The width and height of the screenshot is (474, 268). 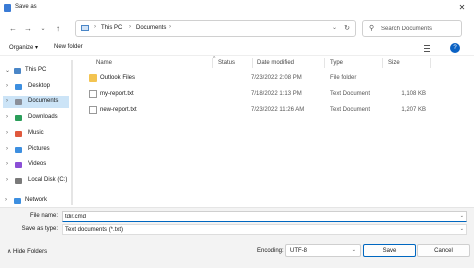 What do you see at coordinates (276, 94) in the screenshot?
I see `file-date: 7/18/2022 1:13 PM` at bounding box center [276, 94].